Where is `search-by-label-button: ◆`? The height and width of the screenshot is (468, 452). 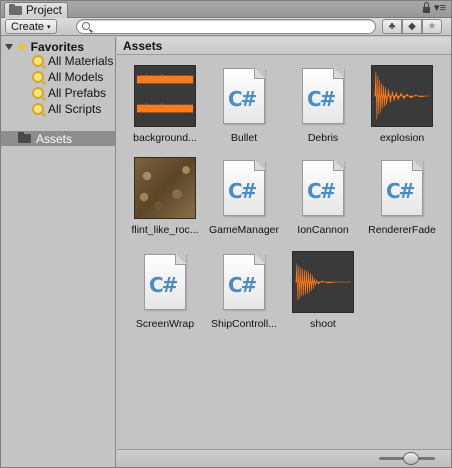
search-by-label-button: ◆ is located at coordinates (412, 26).